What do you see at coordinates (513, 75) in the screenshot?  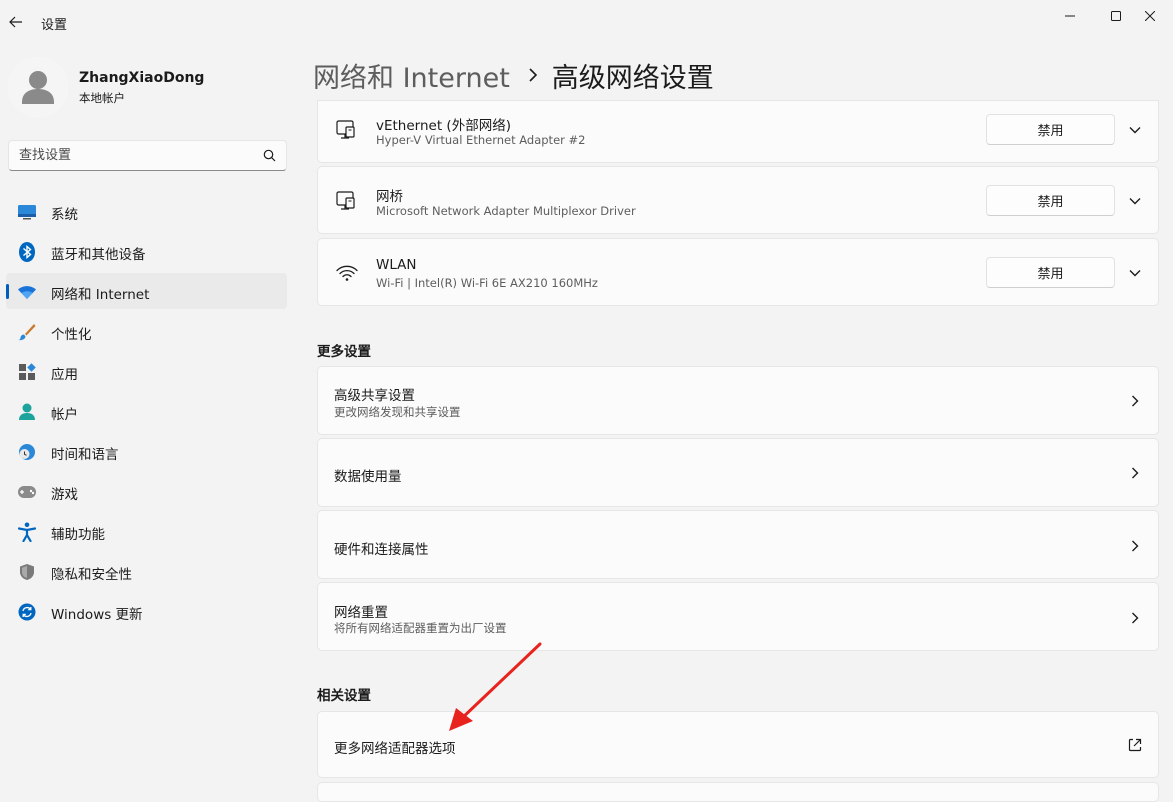 I see `breadcrumb: 网络和 Internet 高级网络设置` at bounding box center [513, 75].